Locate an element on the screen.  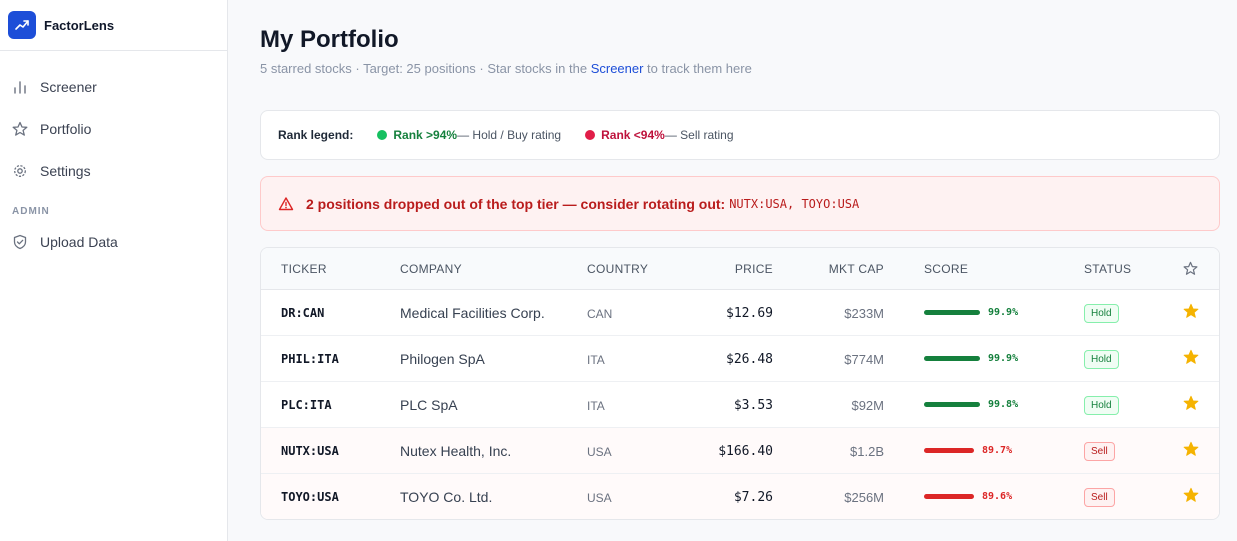
legend-item-hold: Rank >94% — Hold / Buy rating is located at coordinates (469, 135).